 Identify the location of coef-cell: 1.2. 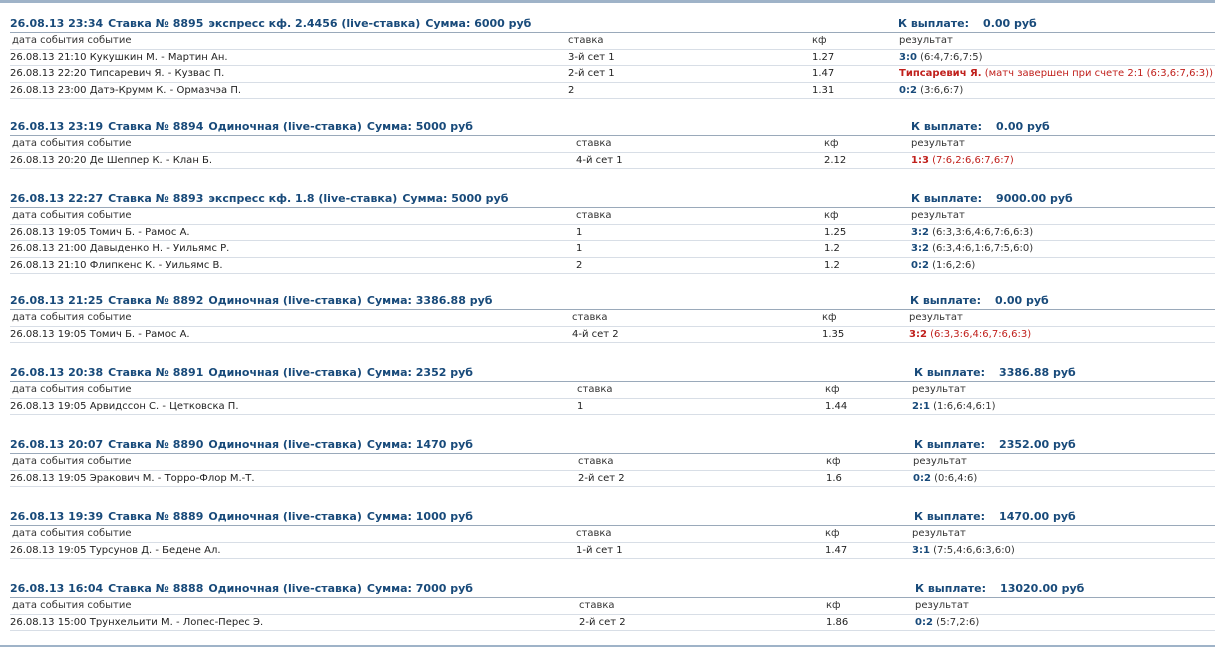
(832, 265).